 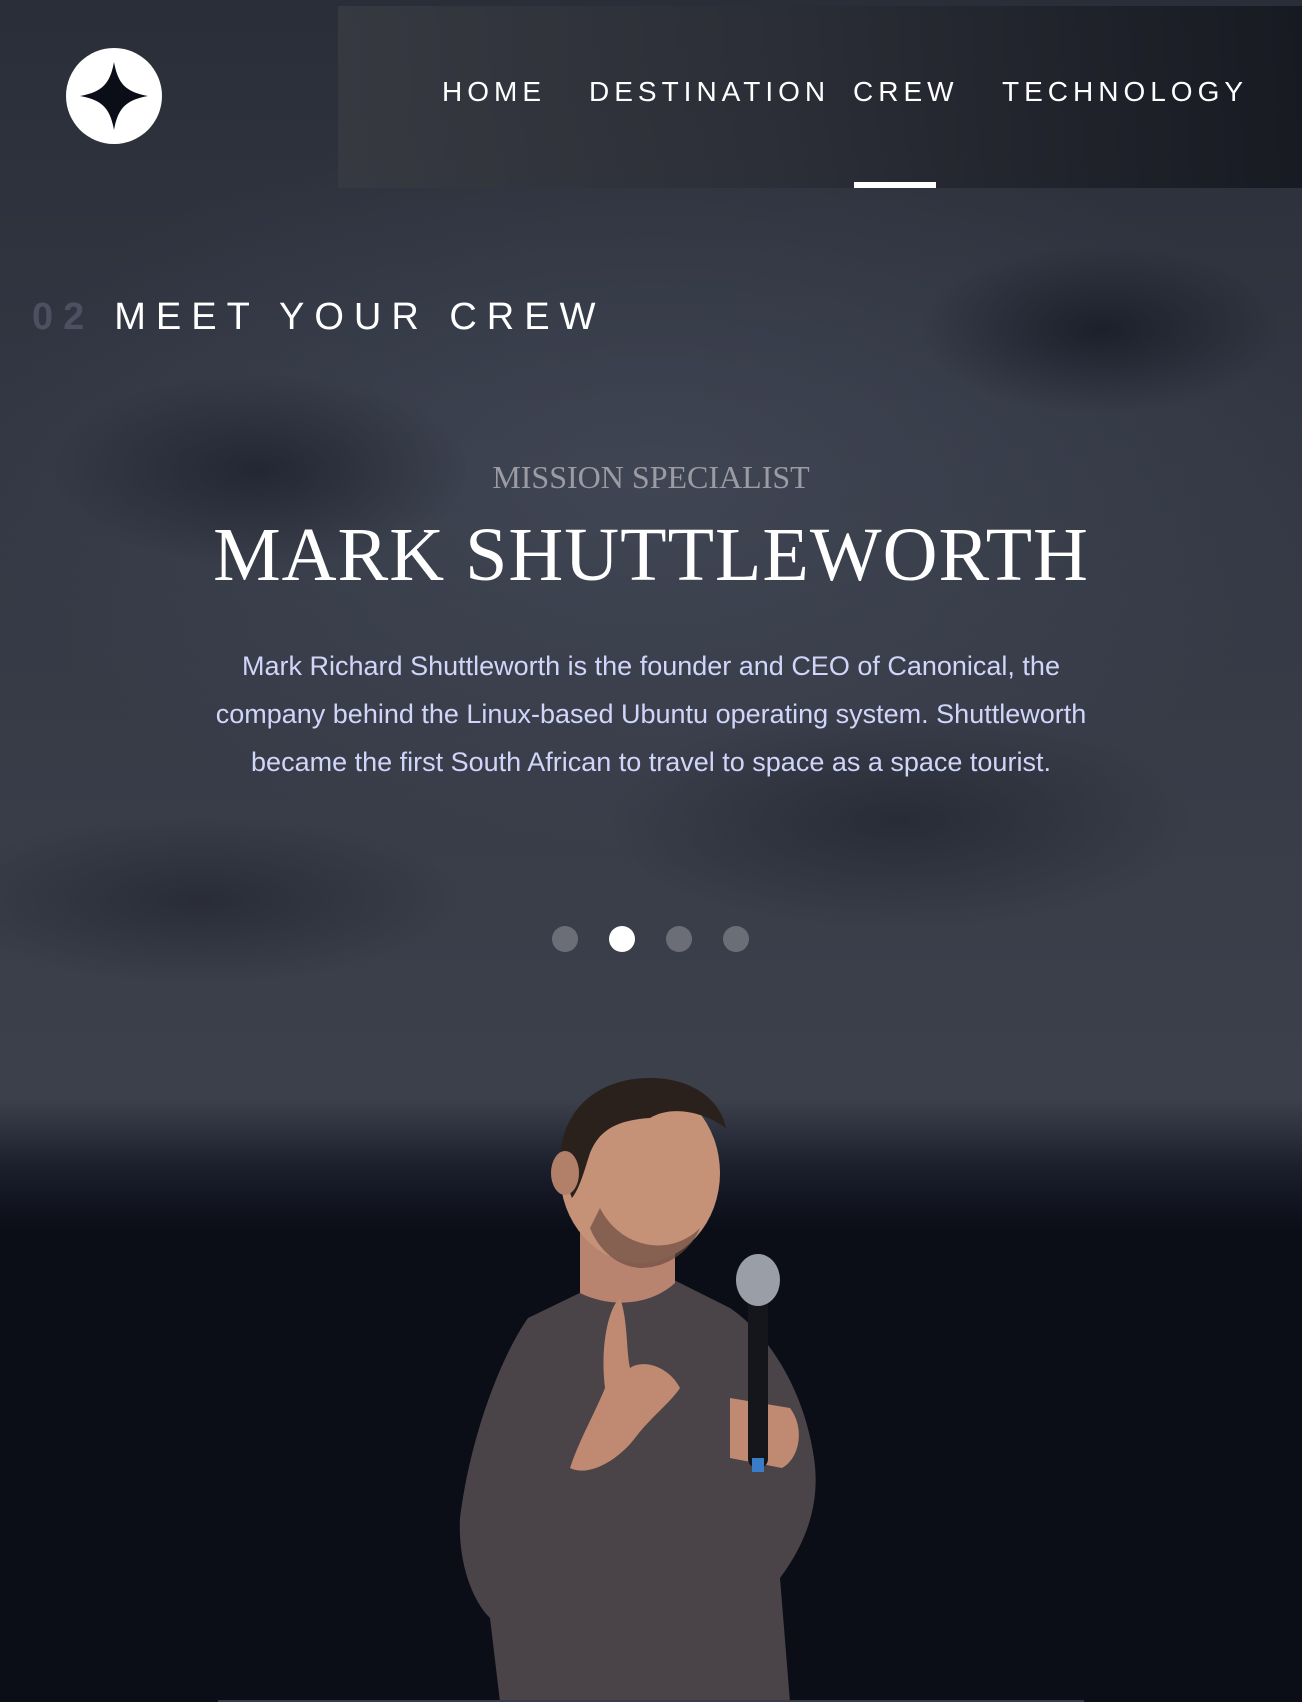 I want to click on page-number: 02, so click(x=63, y=317).